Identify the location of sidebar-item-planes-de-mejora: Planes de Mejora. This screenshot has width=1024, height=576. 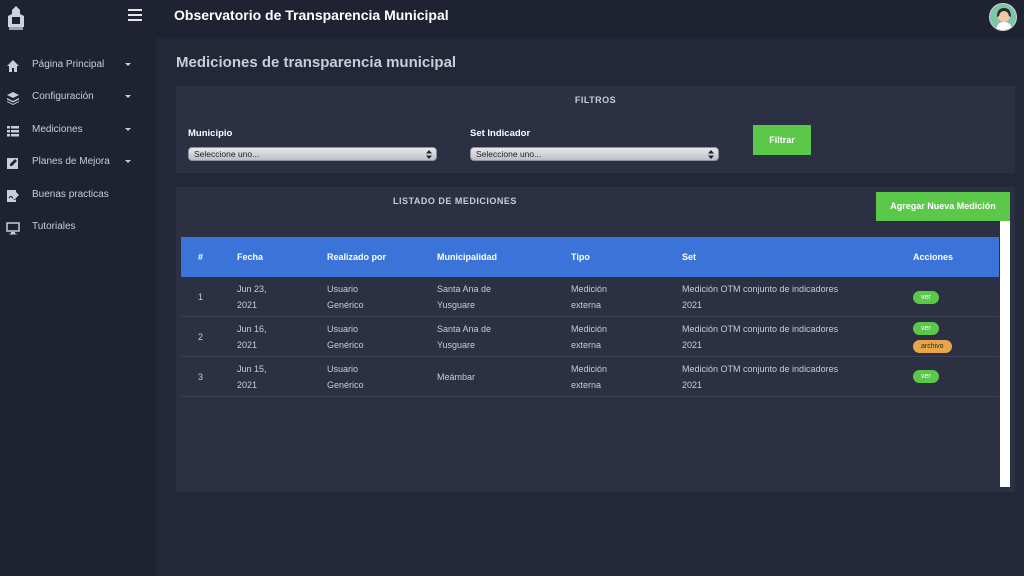
(78, 163).